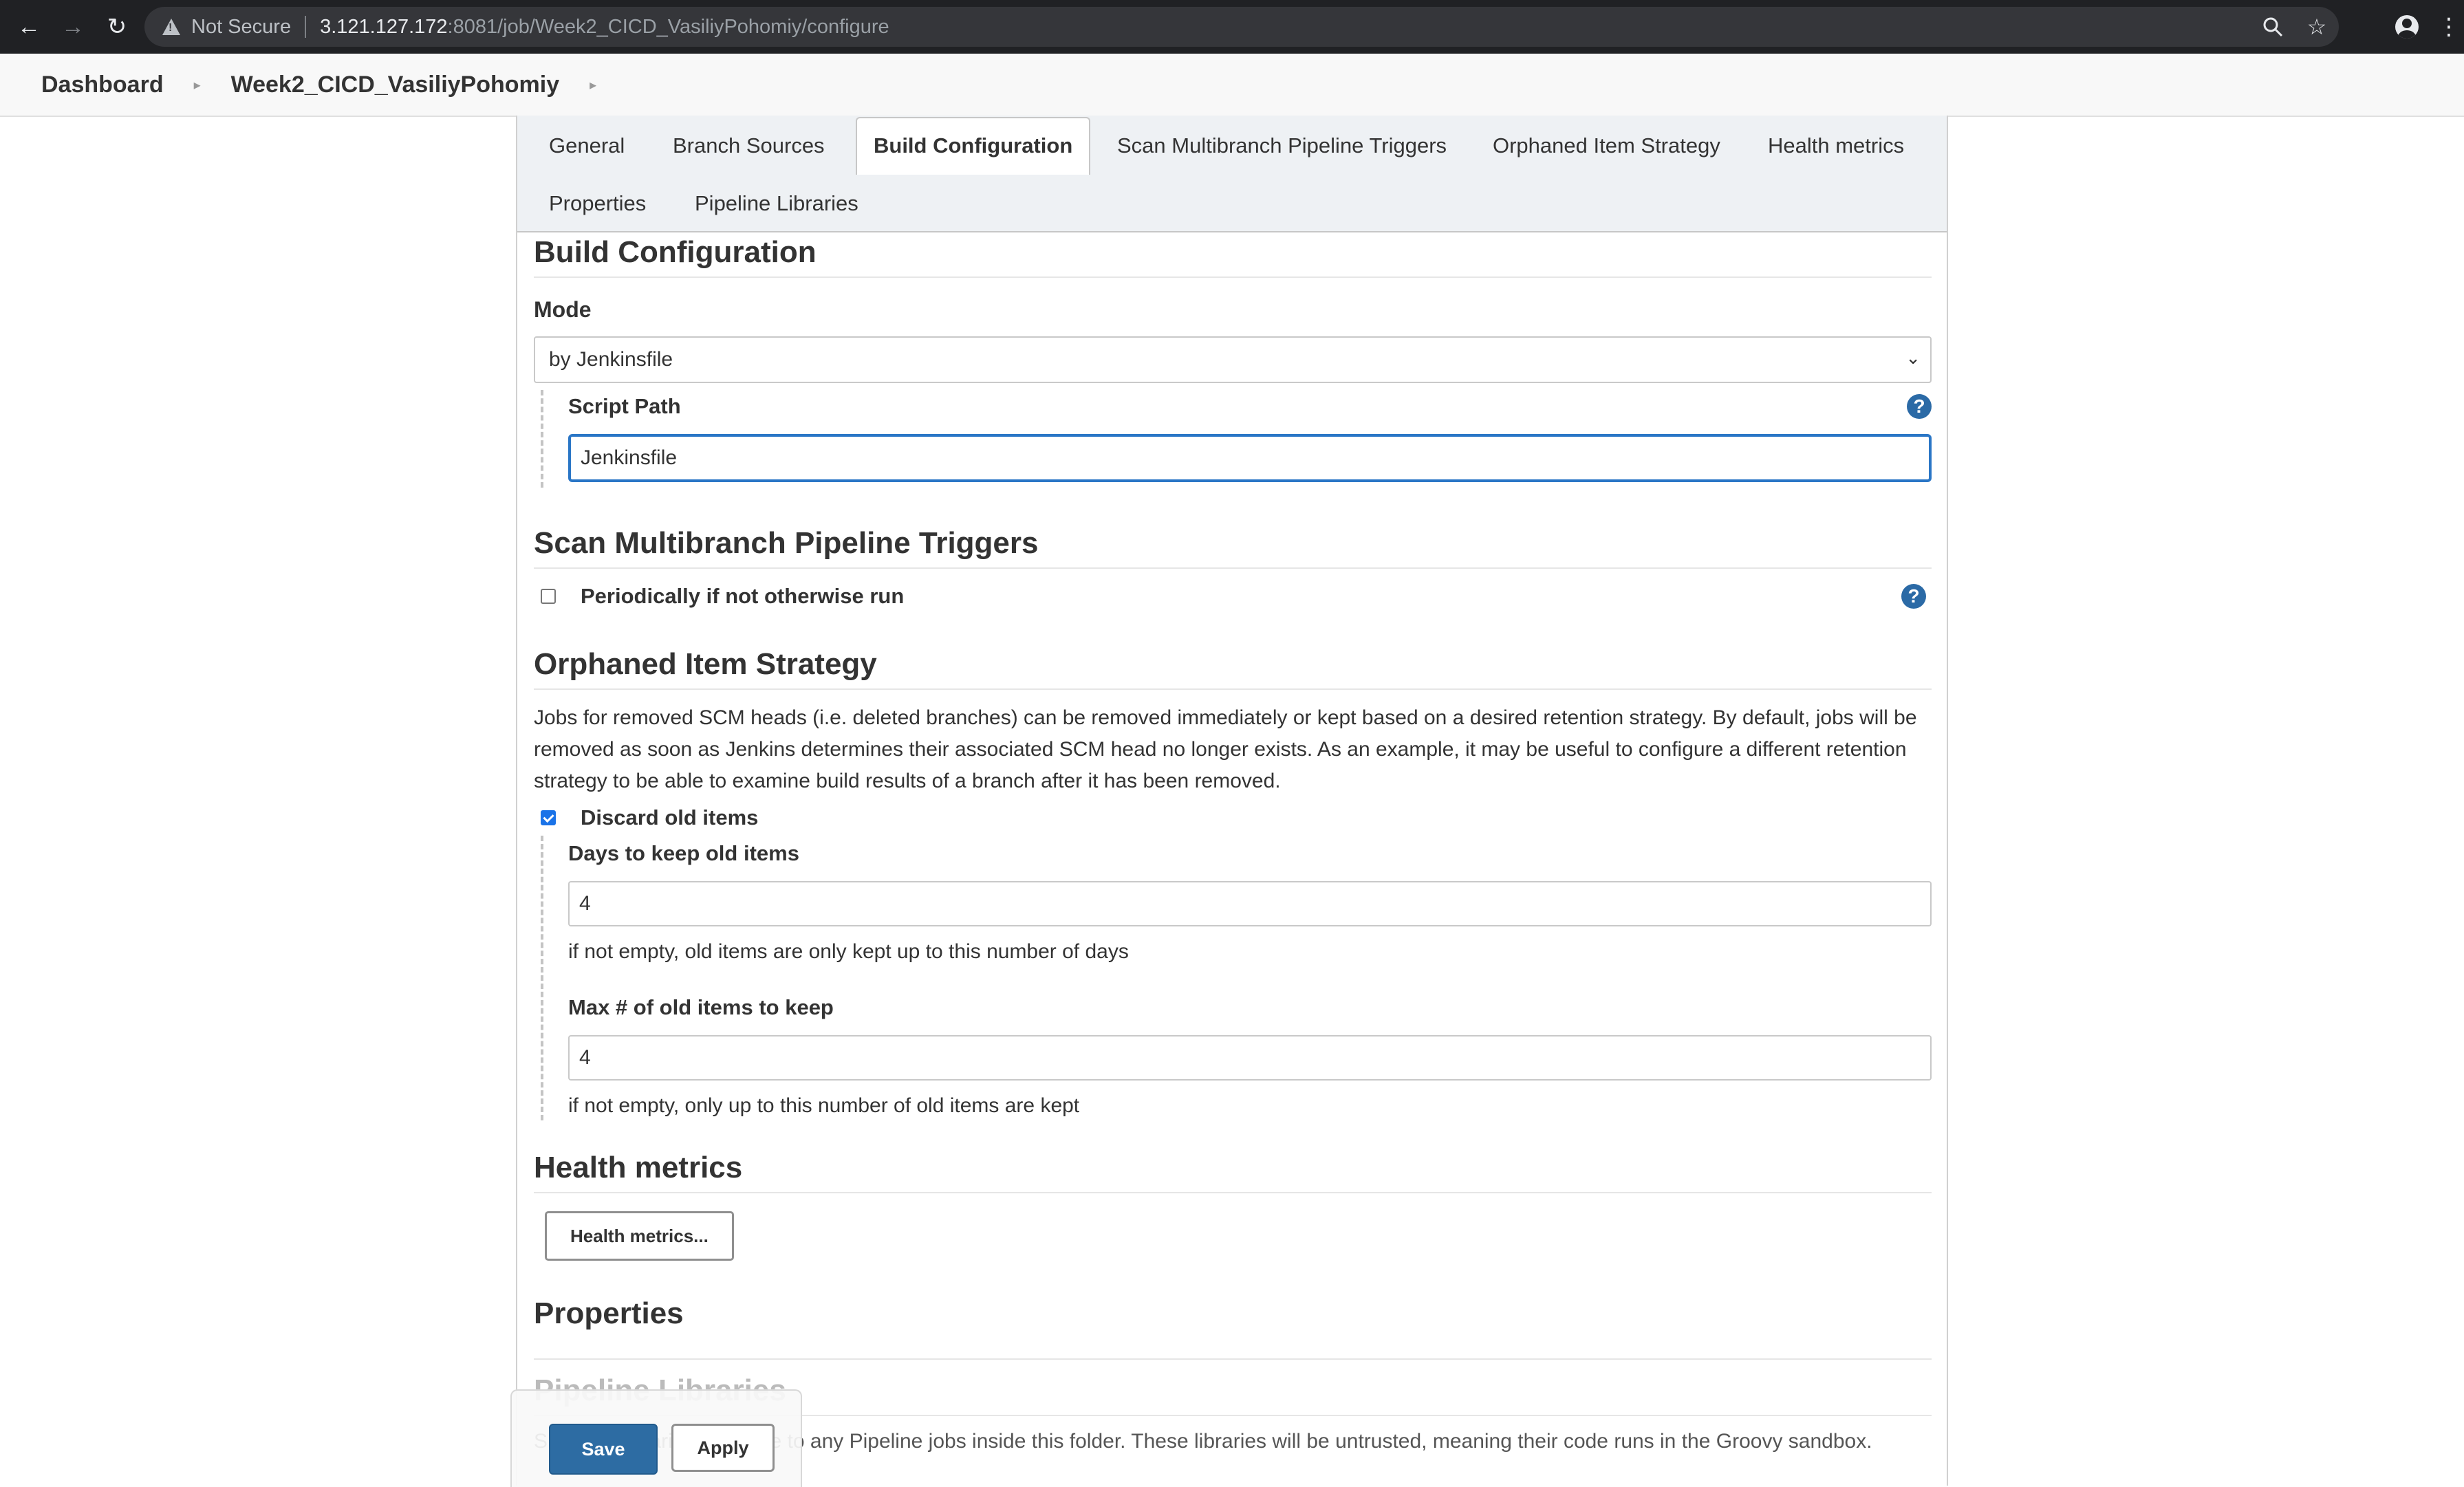 Image resolution: width=2464 pixels, height=1487 pixels. I want to click on chevron-down-icon: ⌄, so click(1913, 357).